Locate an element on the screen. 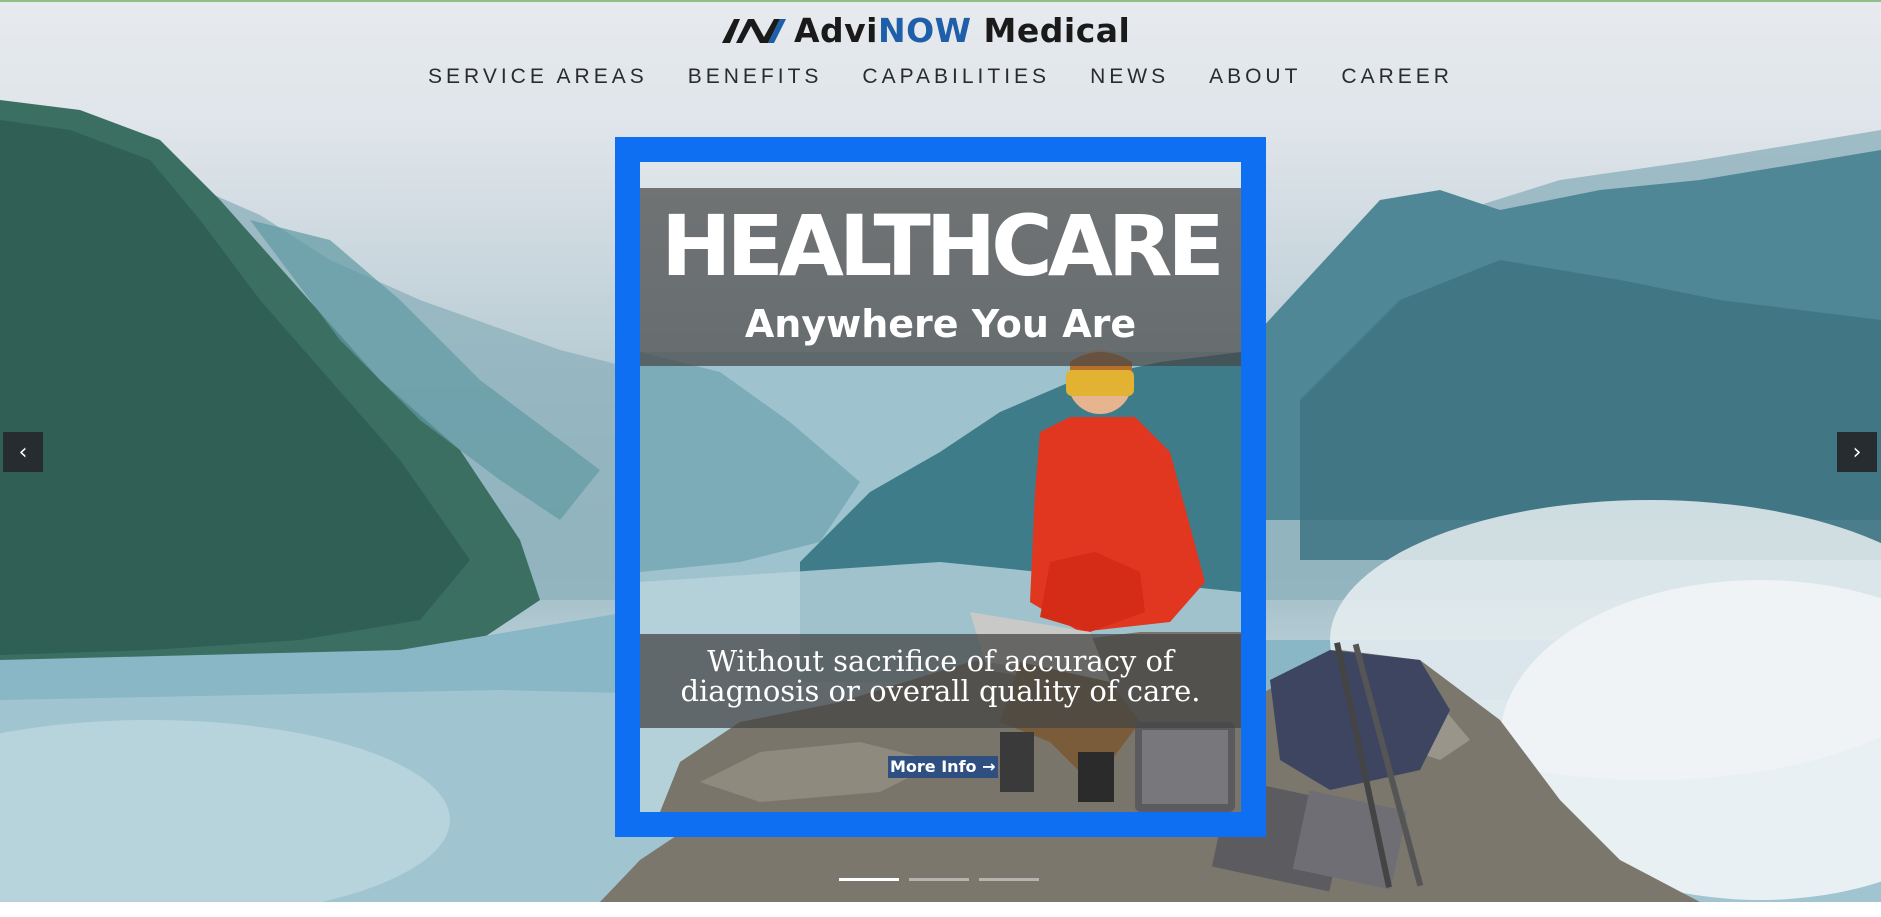 The height and width of the screenshot is (917, 1881). more-info-button: More Info → is located at coordinates (943, 767).